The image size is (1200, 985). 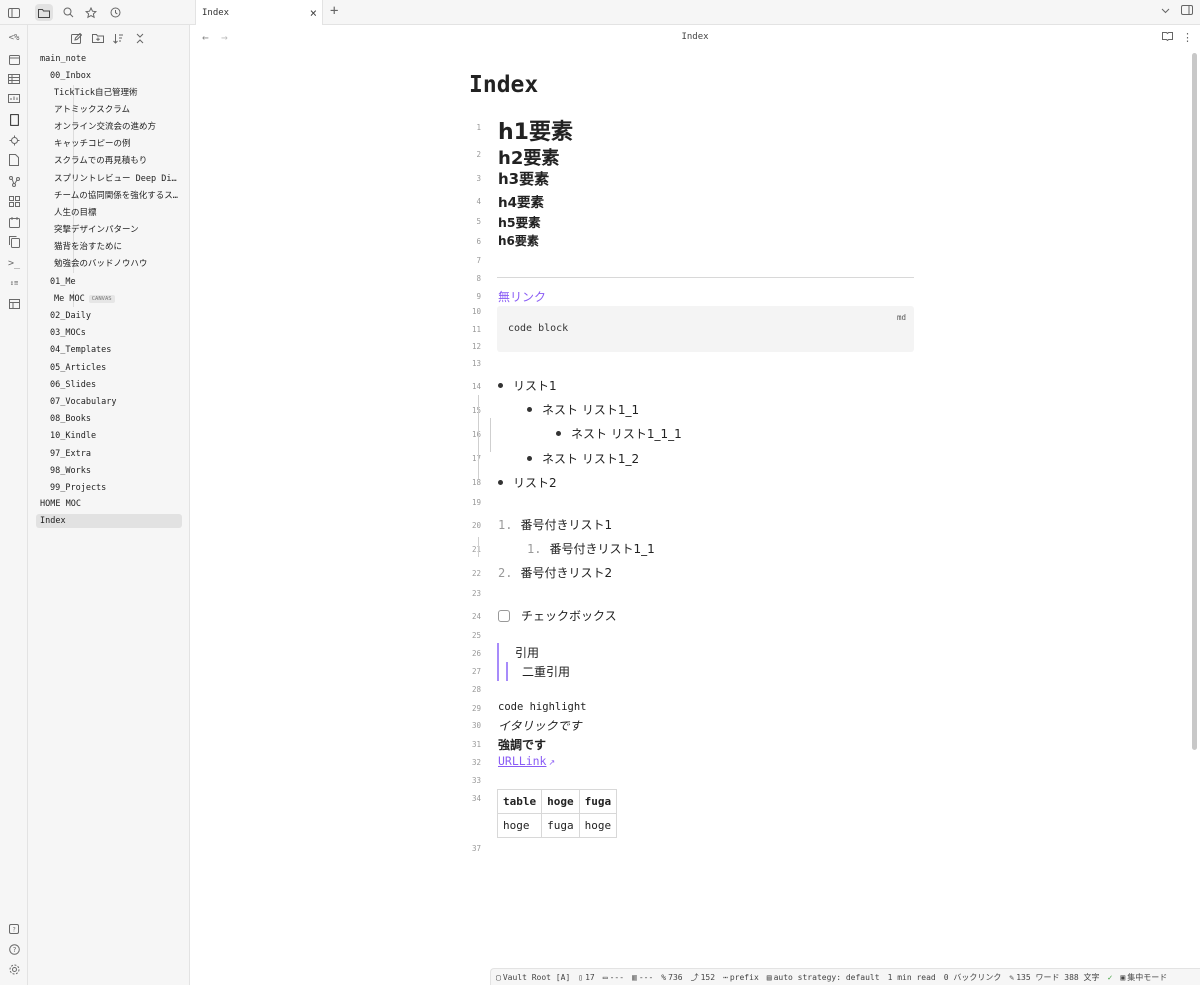 What do you see at coordinates (586, 977) in the screenshot?
I see `status-item: ▯ 17` at bounding box center [586, 977].